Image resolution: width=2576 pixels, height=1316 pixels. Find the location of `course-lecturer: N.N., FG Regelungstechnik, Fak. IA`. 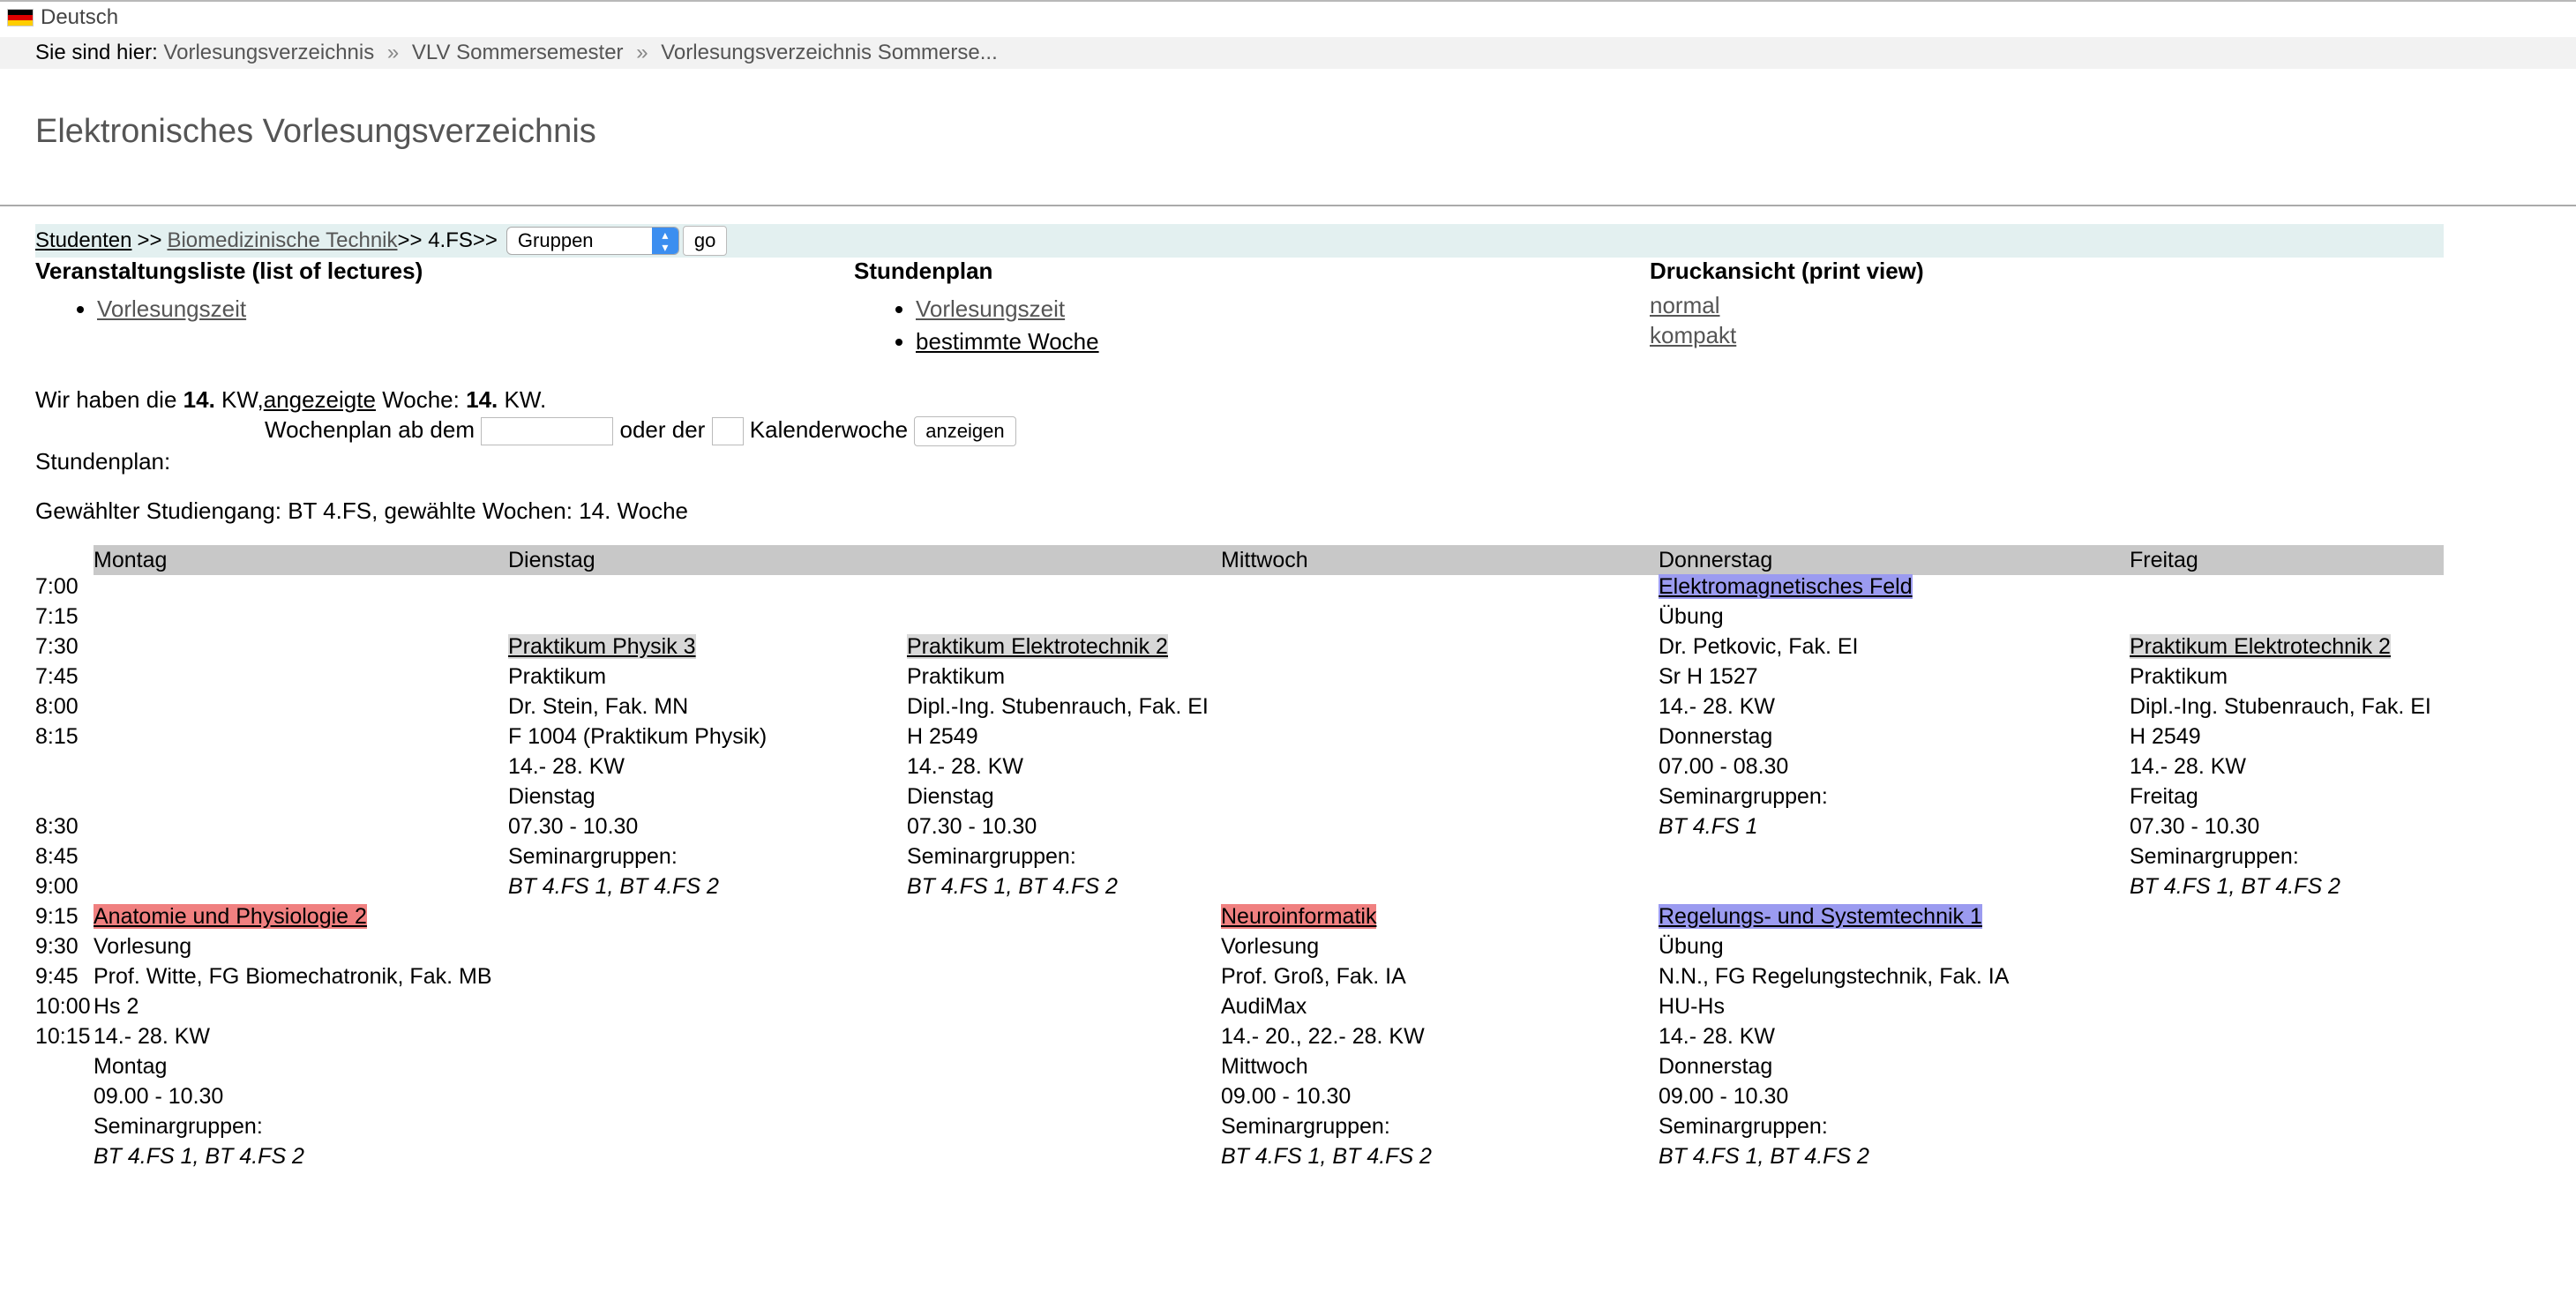

course-lecturer: N.N., FG Regelungstechnik, Fak. IA is located at coordinates (1835, 976).